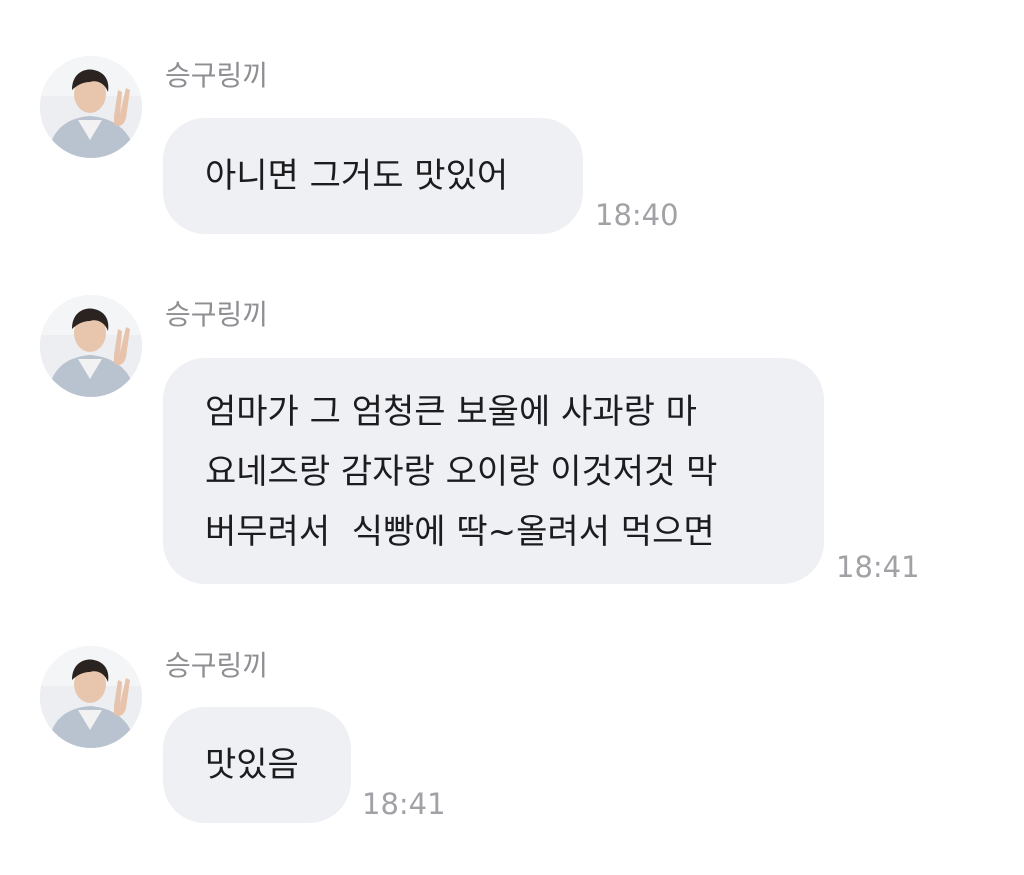  I want to click on message-bubble: 맛있음, so click(257, 765).